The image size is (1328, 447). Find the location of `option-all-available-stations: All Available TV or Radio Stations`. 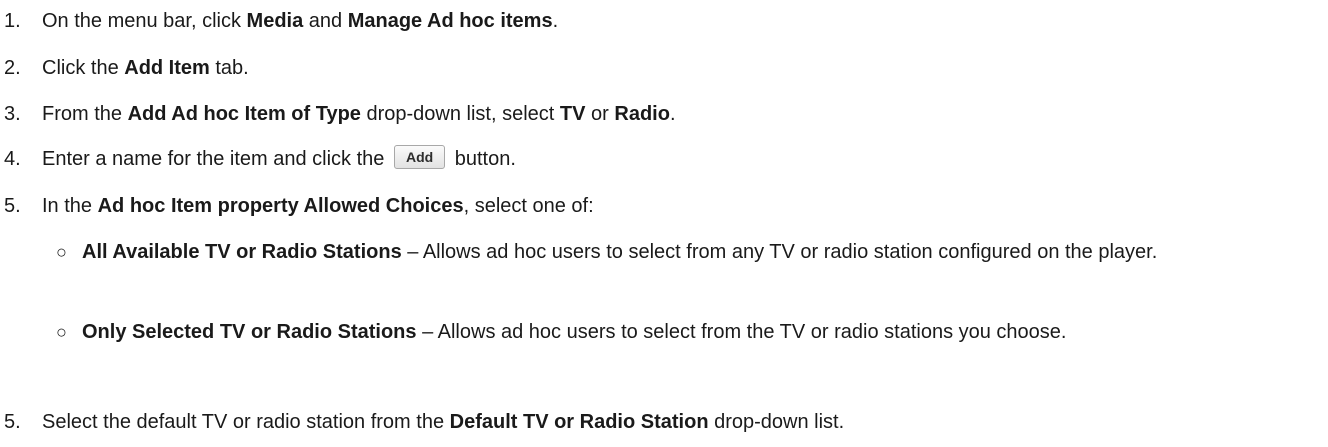

option-all-available-stations: All Available TV or Radio Stations is located at coordinates (242, 252).